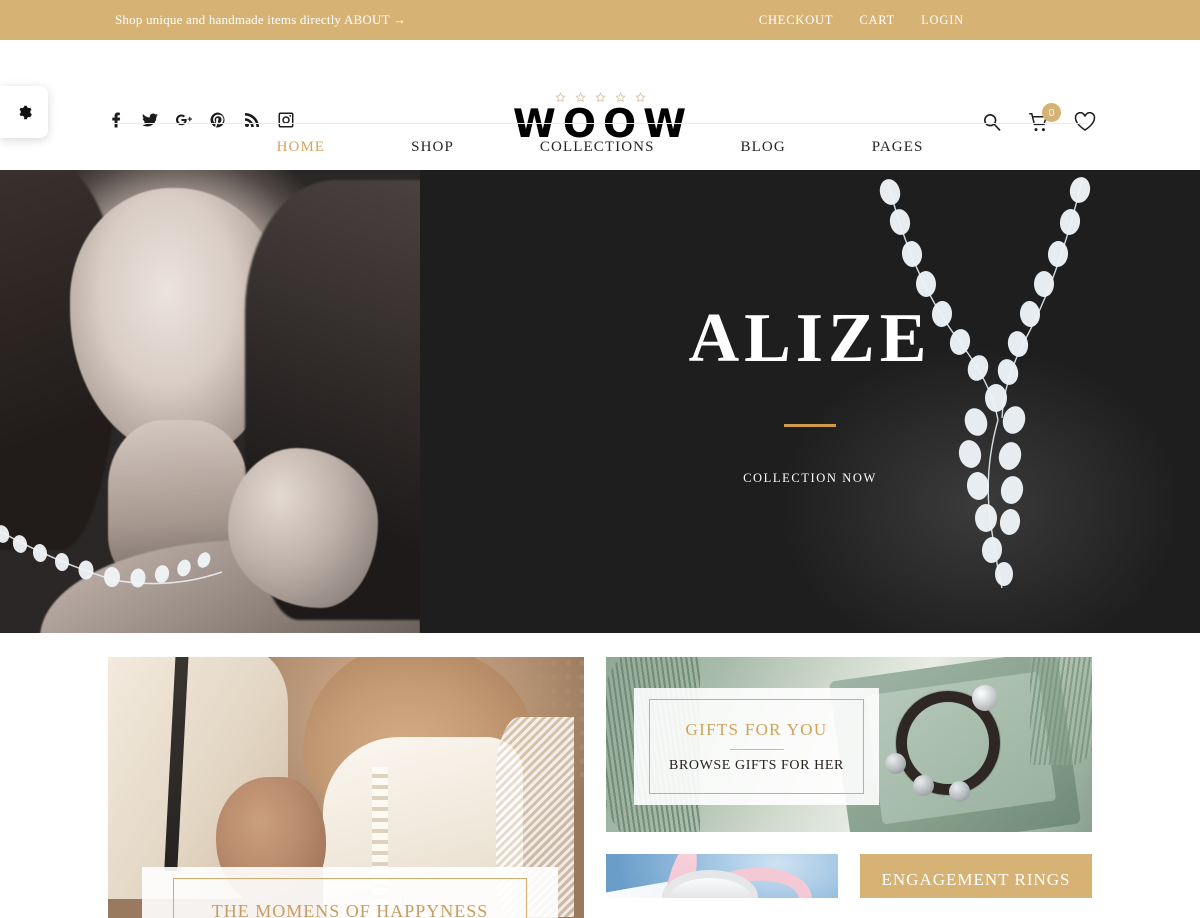 The height and width of the screenshot is (918, 1200). What do you see at coordinates (600, 105) in the screenshot?
I see `site-header: WOOW 0 HOME SHOP COLLECTIONS BLOG PAGES` at bounding box center [600, 105].